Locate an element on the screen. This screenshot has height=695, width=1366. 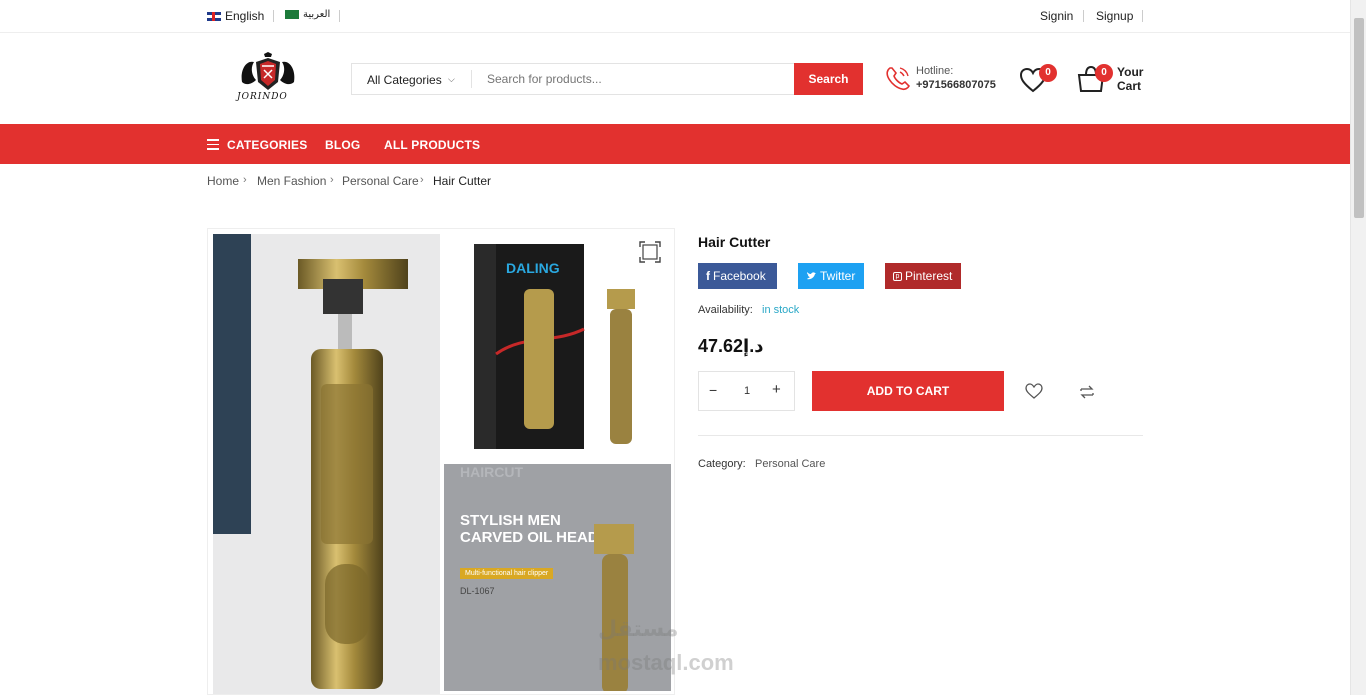
language-arabic-label: العربية is located at coordinates (317, 14).